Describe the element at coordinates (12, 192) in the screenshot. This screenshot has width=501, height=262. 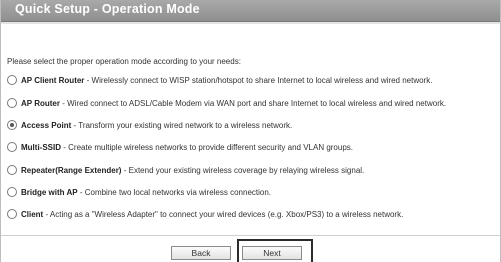
I see `radio-bridge-with-ap` at that location.